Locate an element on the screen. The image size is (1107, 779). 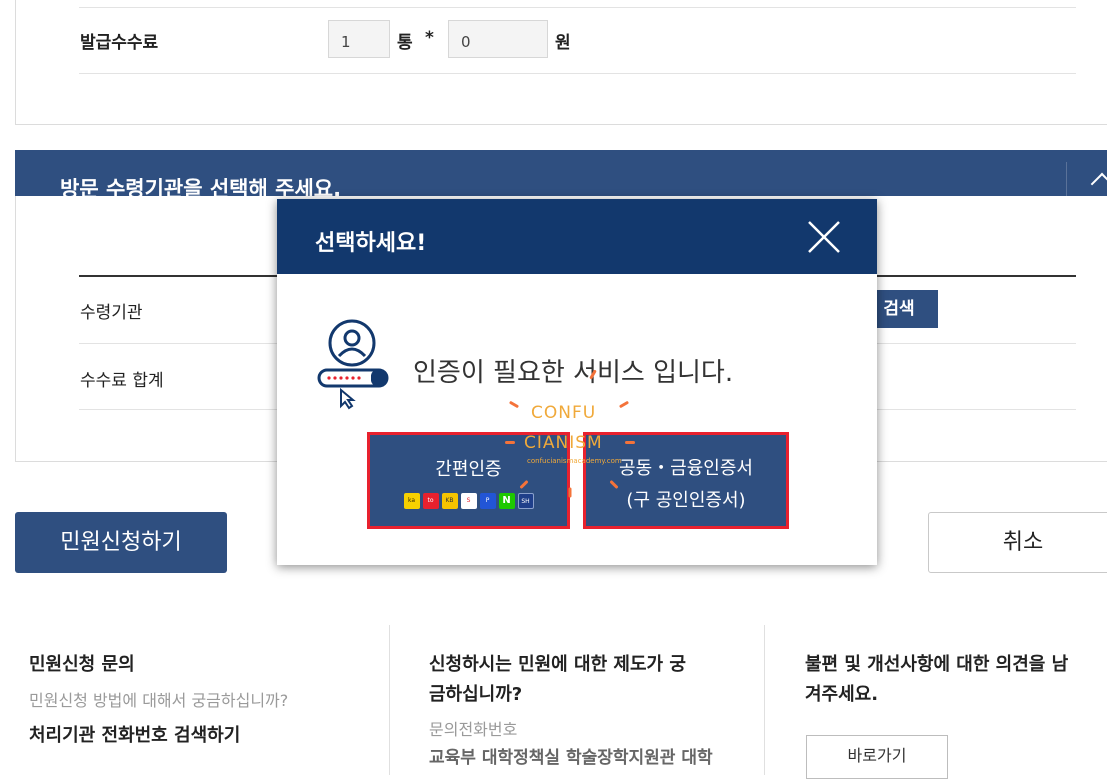
kb-icon: KB is located at coordinates (449, 501).